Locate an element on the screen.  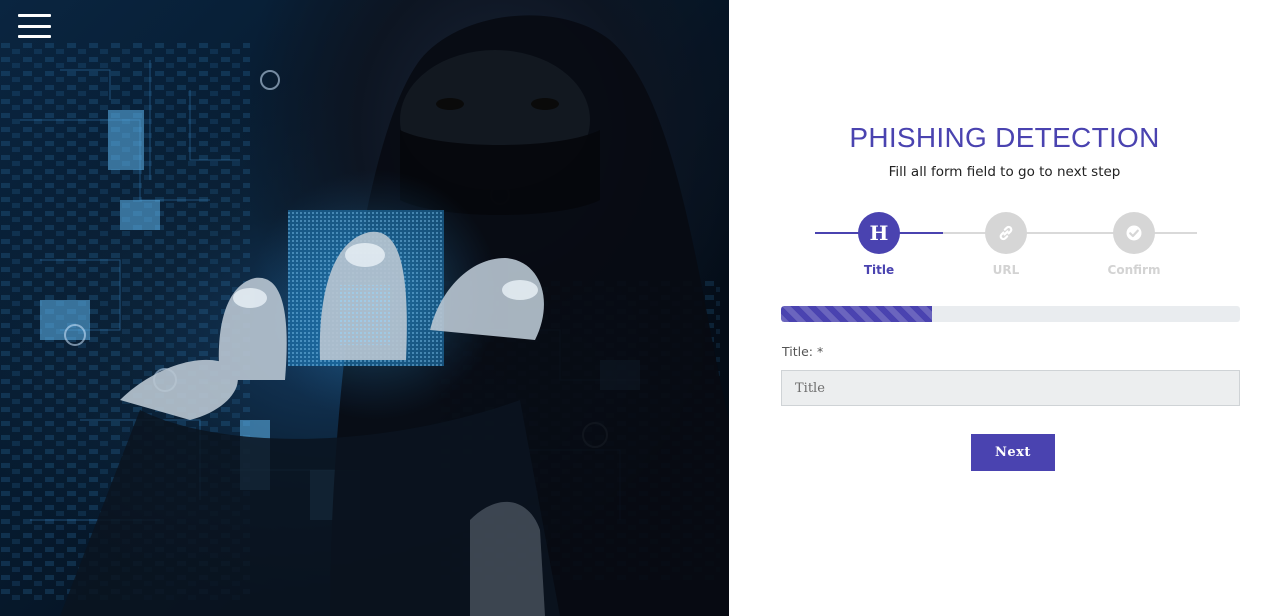
title-input is located at coordinates (1010, 388).